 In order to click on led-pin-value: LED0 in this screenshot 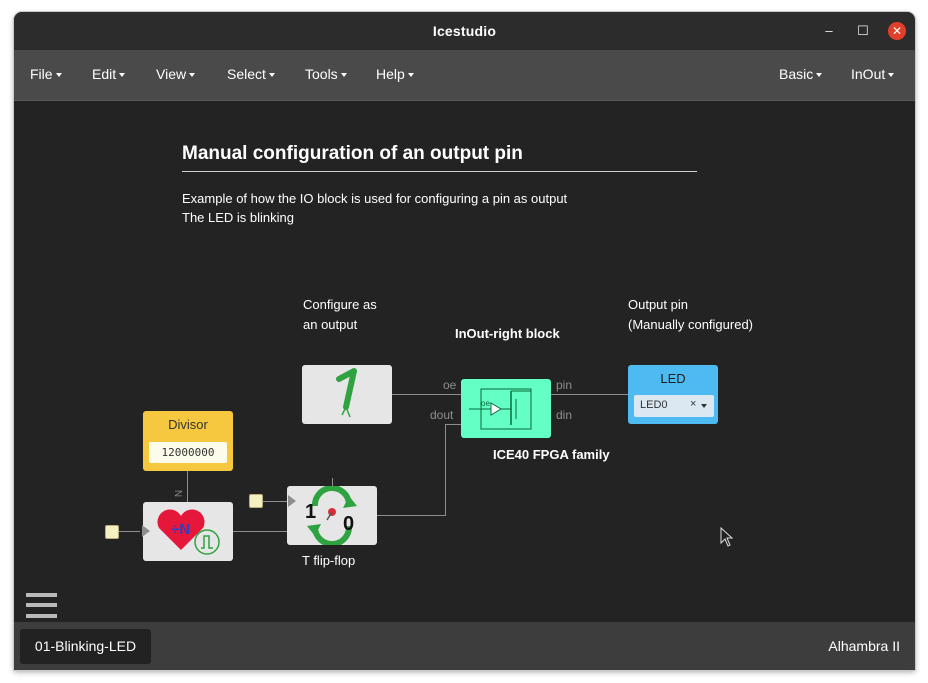, I will do `click(654, 405)`.